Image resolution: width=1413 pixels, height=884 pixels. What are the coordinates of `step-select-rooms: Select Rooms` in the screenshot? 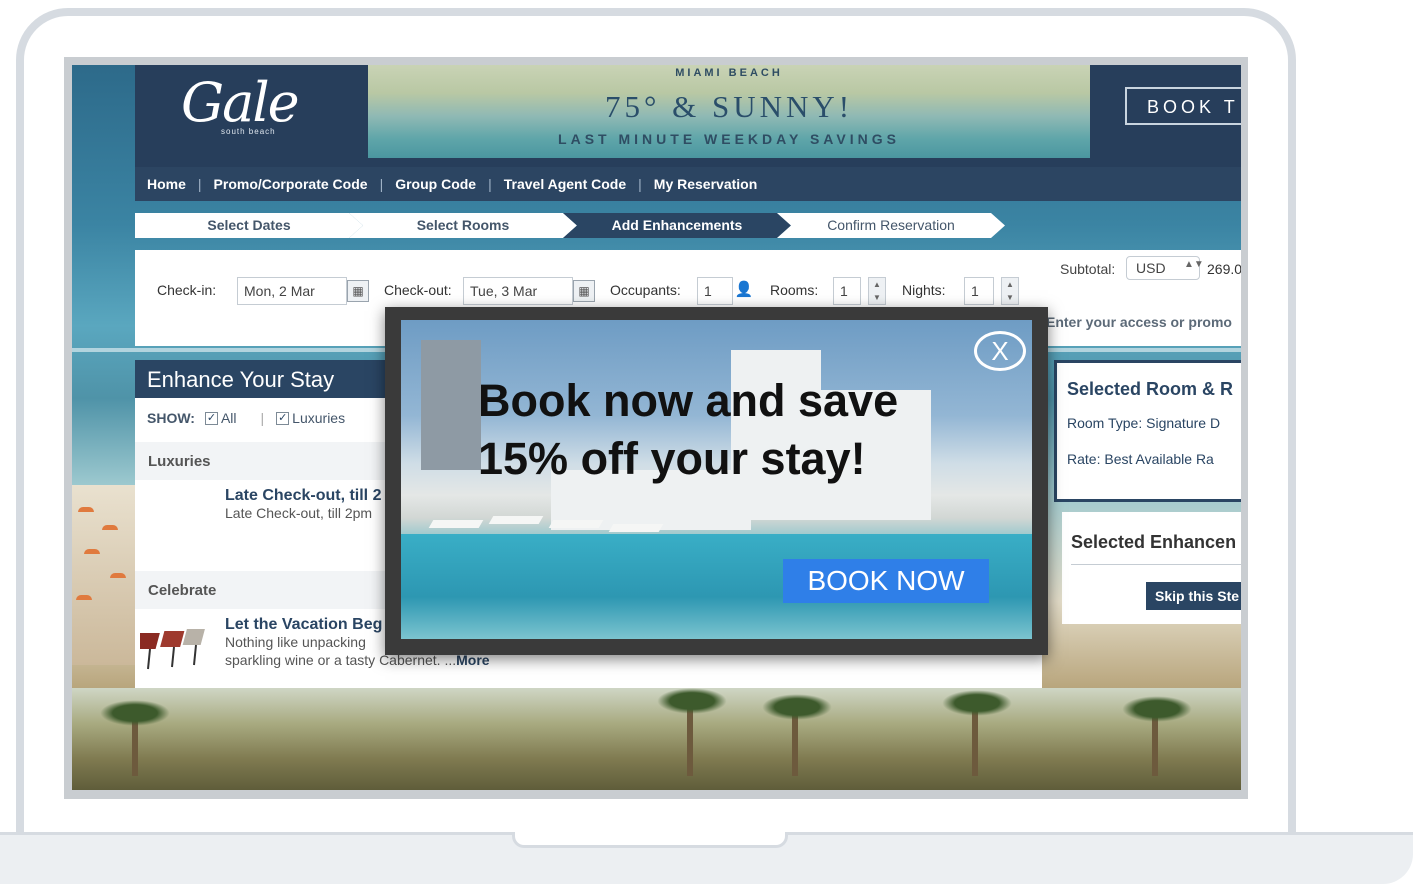 It's located at (463, 225).